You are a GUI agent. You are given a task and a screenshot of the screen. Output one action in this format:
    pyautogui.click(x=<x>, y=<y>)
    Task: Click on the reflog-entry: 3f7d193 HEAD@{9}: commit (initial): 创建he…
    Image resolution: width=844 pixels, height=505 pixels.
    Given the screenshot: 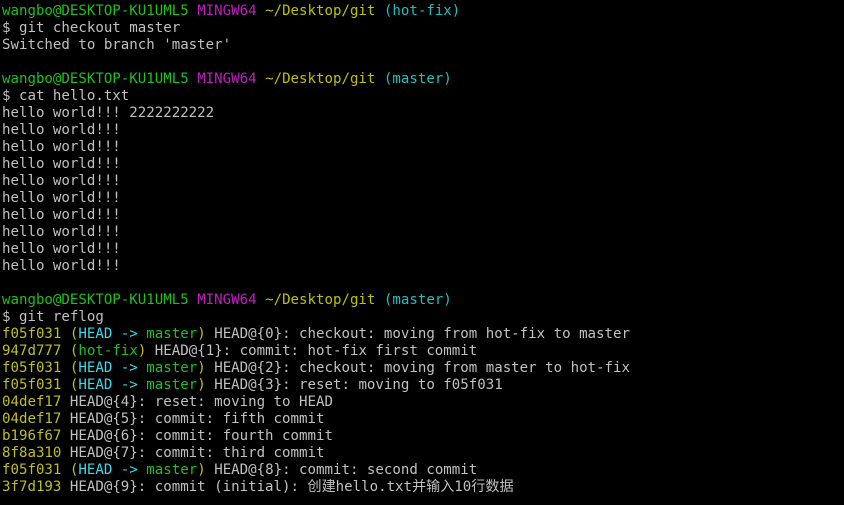 What is the action you would take?
    pyautogui.click(x=423, y=487)
    